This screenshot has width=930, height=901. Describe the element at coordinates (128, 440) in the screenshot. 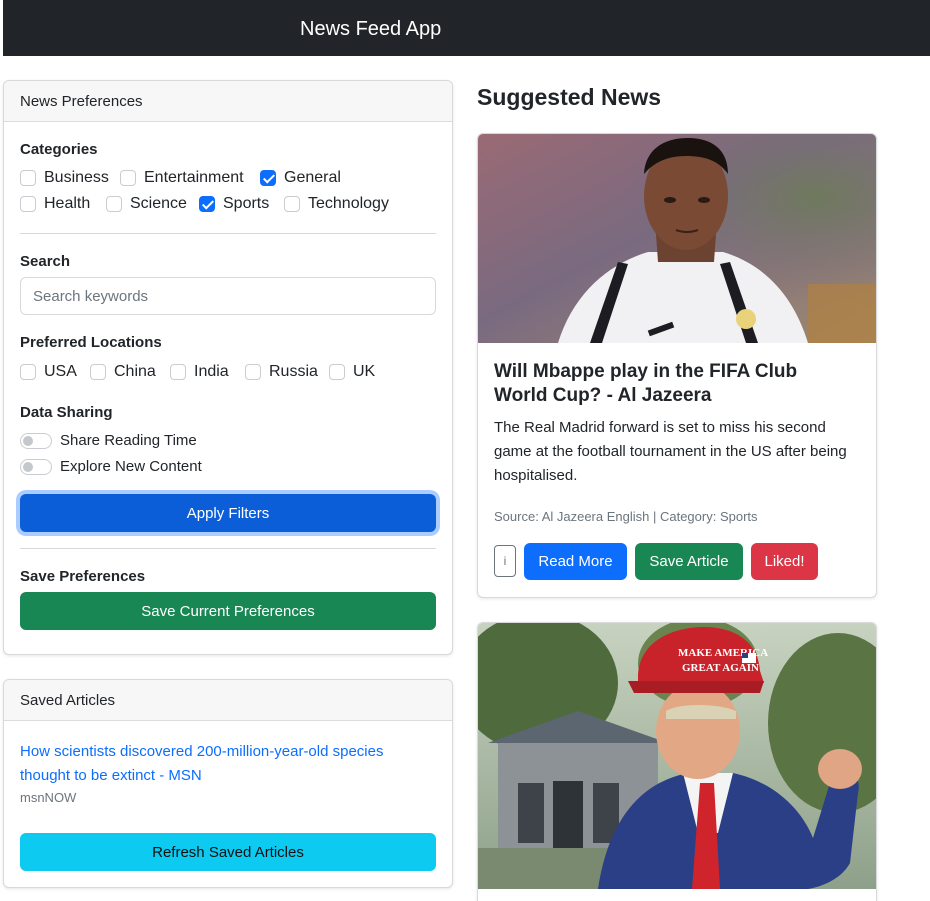

I see `toggle-label: Share Reading Time` at that location.